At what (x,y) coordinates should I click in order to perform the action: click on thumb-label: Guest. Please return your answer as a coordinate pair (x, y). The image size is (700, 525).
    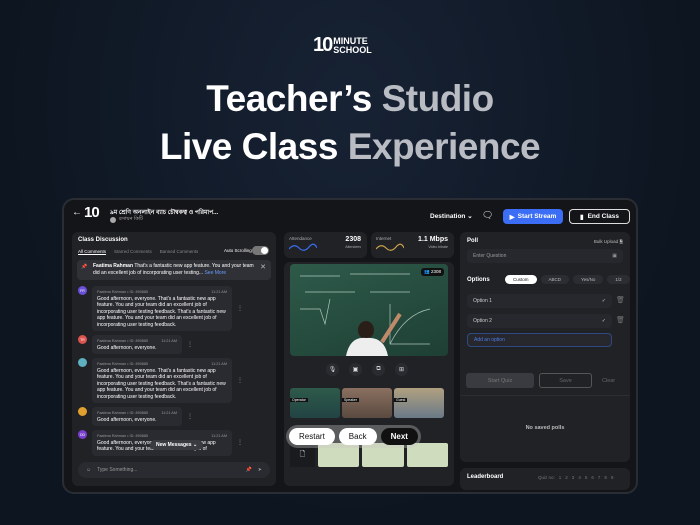
    Looking at the image, I should click on (401, 400).